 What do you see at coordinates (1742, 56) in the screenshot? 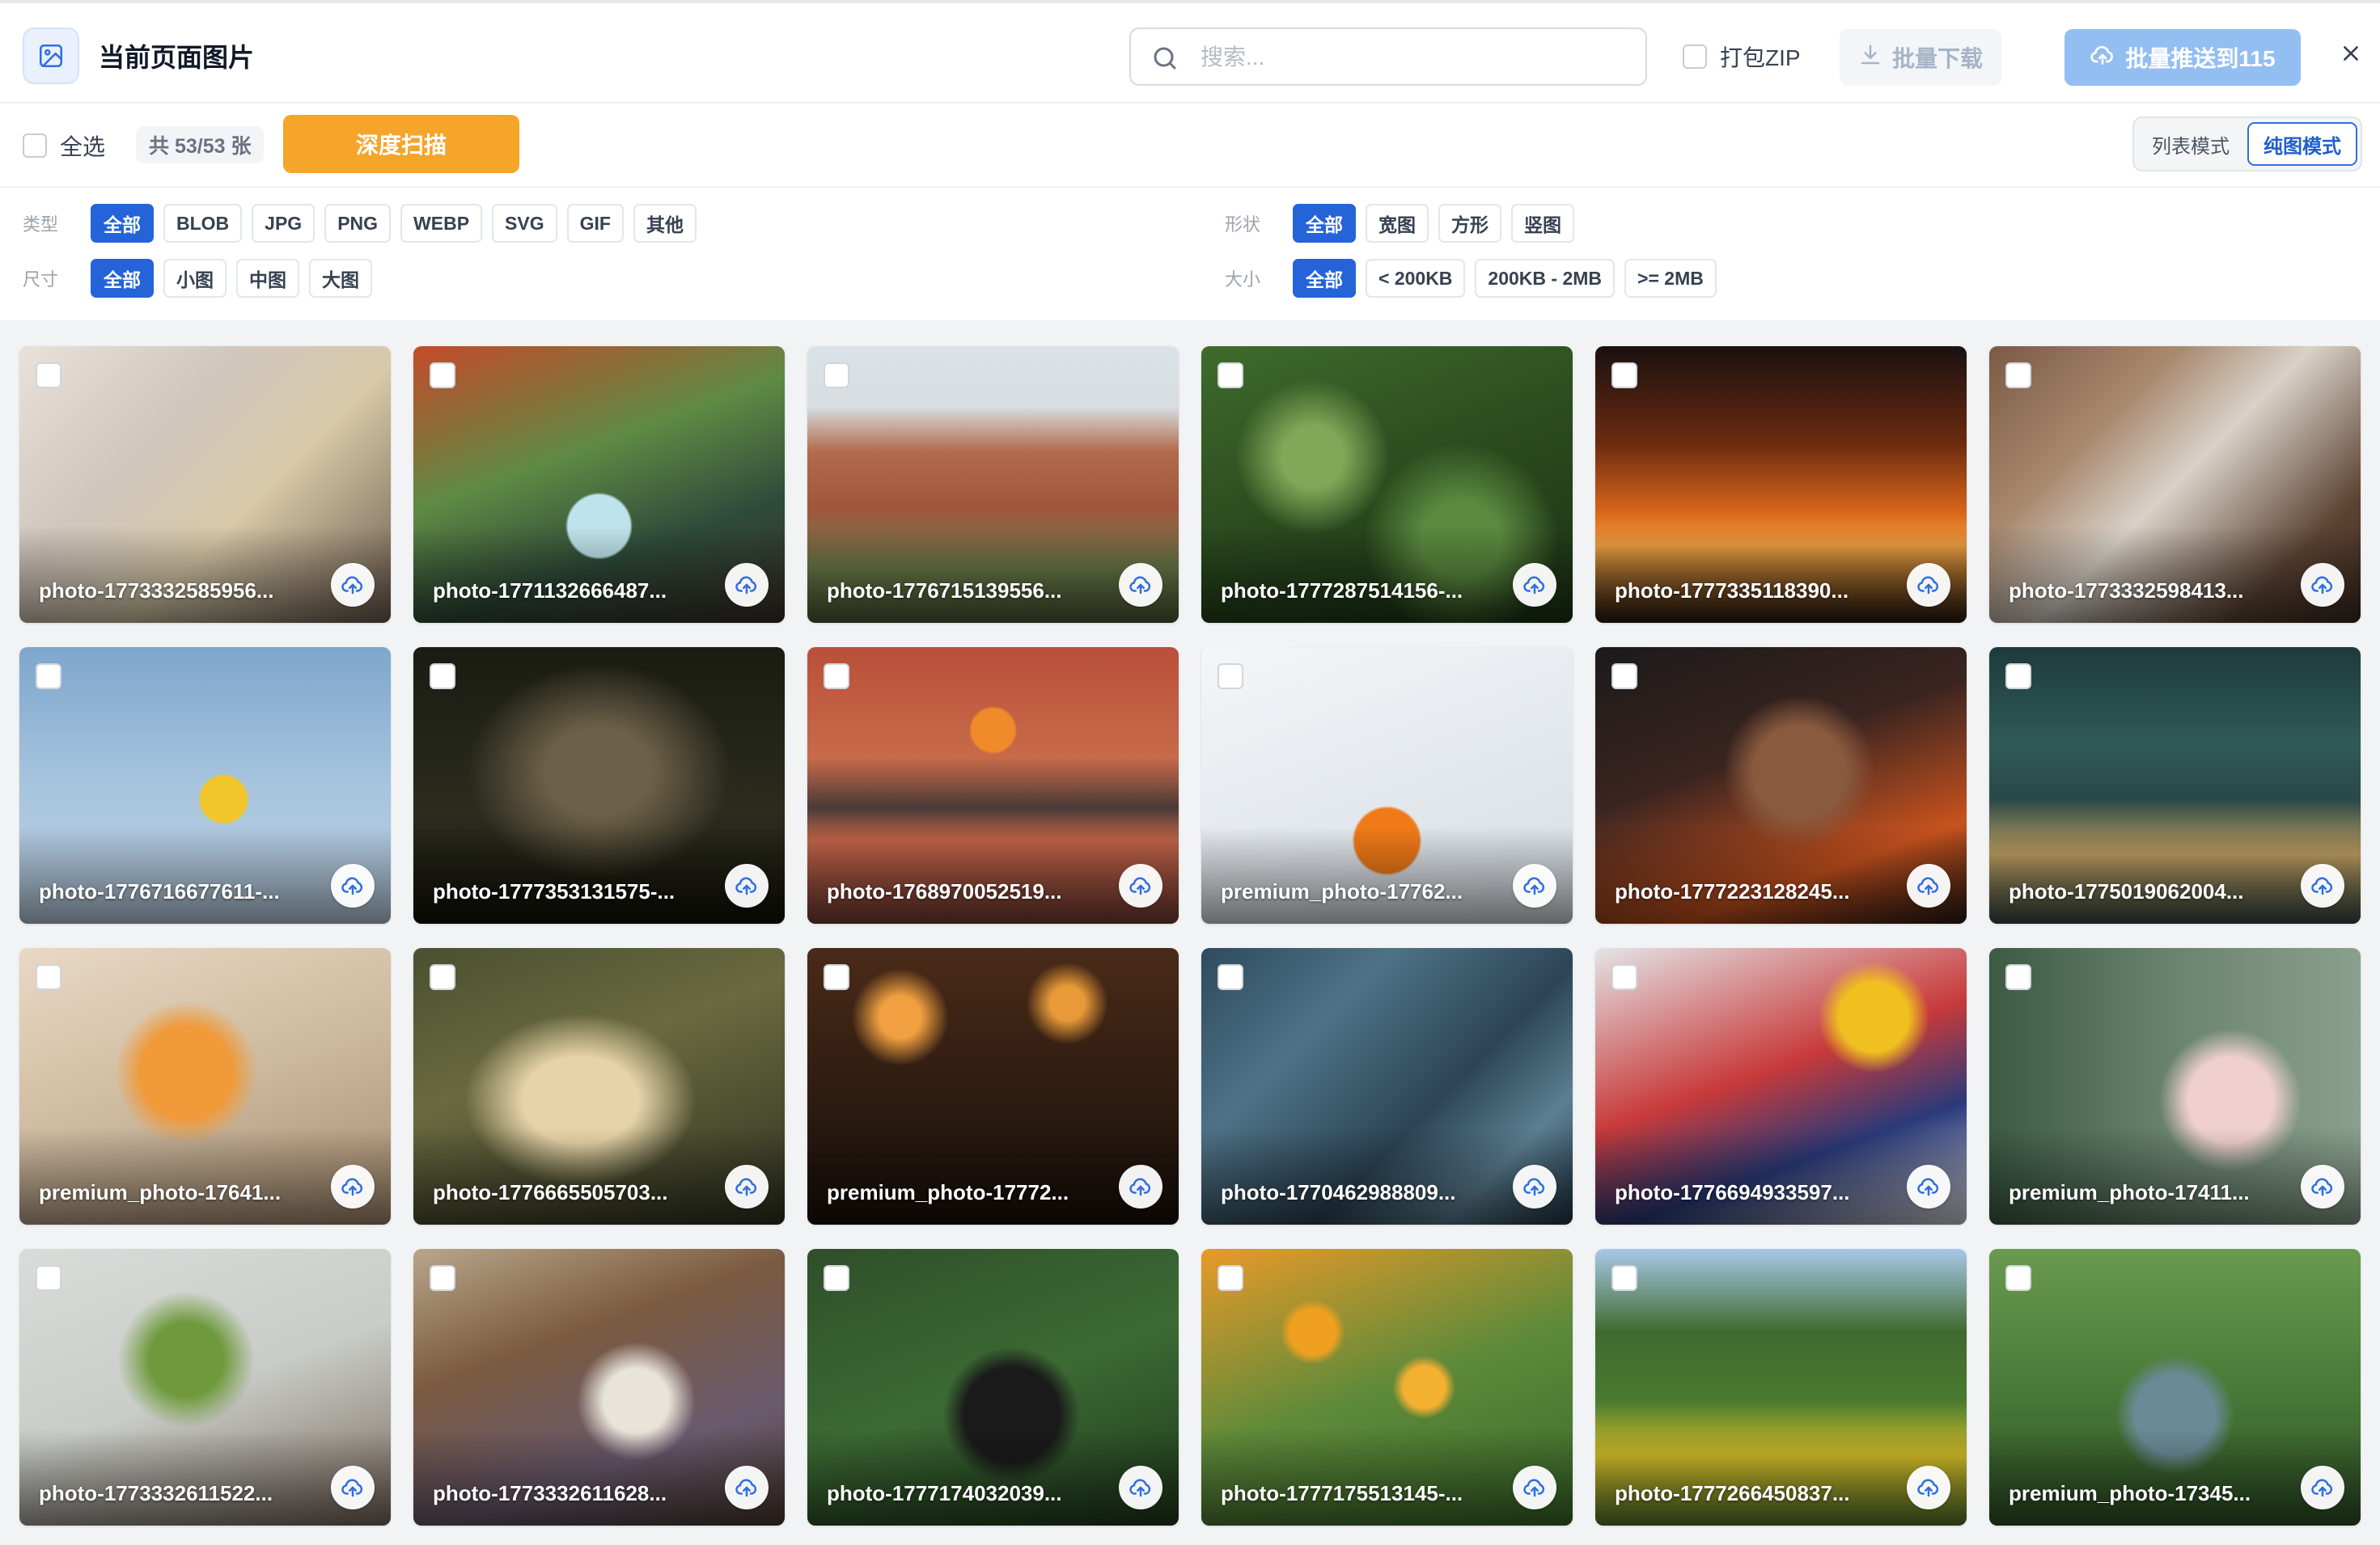
I see `zip-toggle: 打包ZIP` at bounding box center [1742, 56].